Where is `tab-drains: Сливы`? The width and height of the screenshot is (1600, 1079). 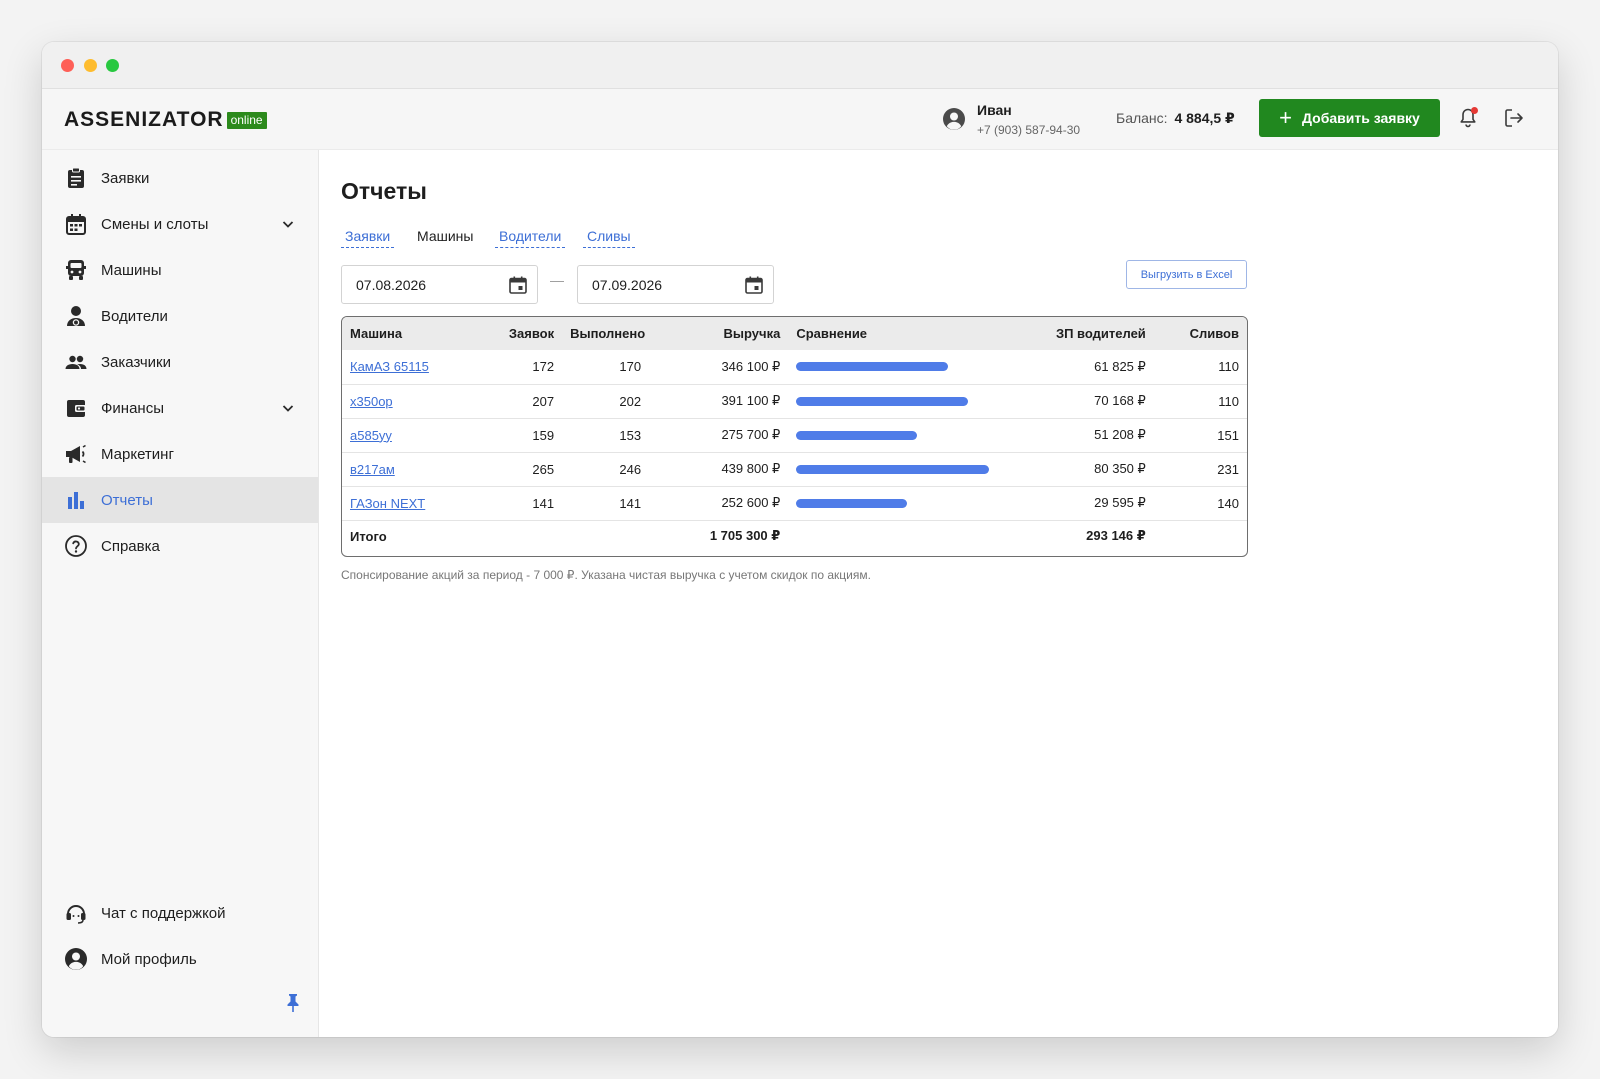 tab-drains: Сливы is located at coordinates (609, 238).